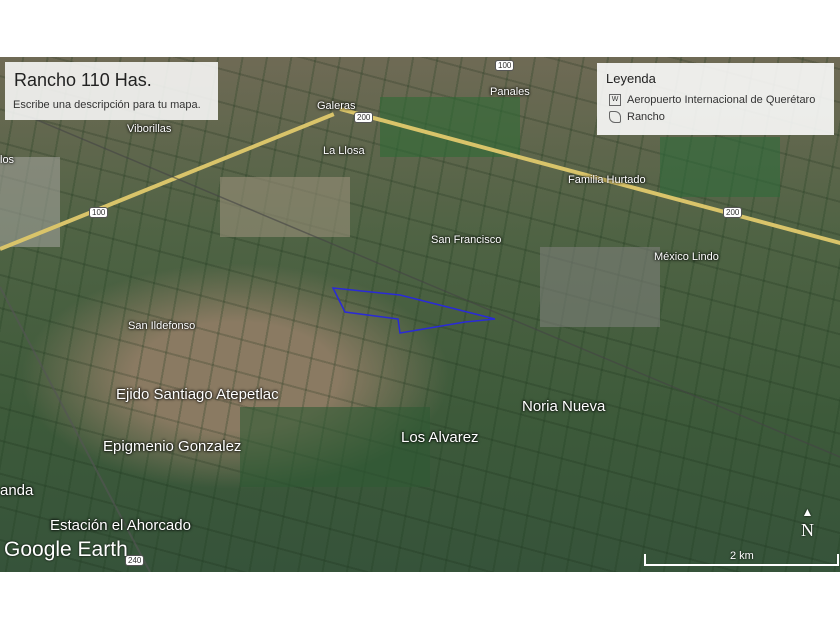 This screenshot has height=630, width=840. Describe the element at coordinates (336, 106) in the screenshot. I see `place-label: Galeras` at that location.